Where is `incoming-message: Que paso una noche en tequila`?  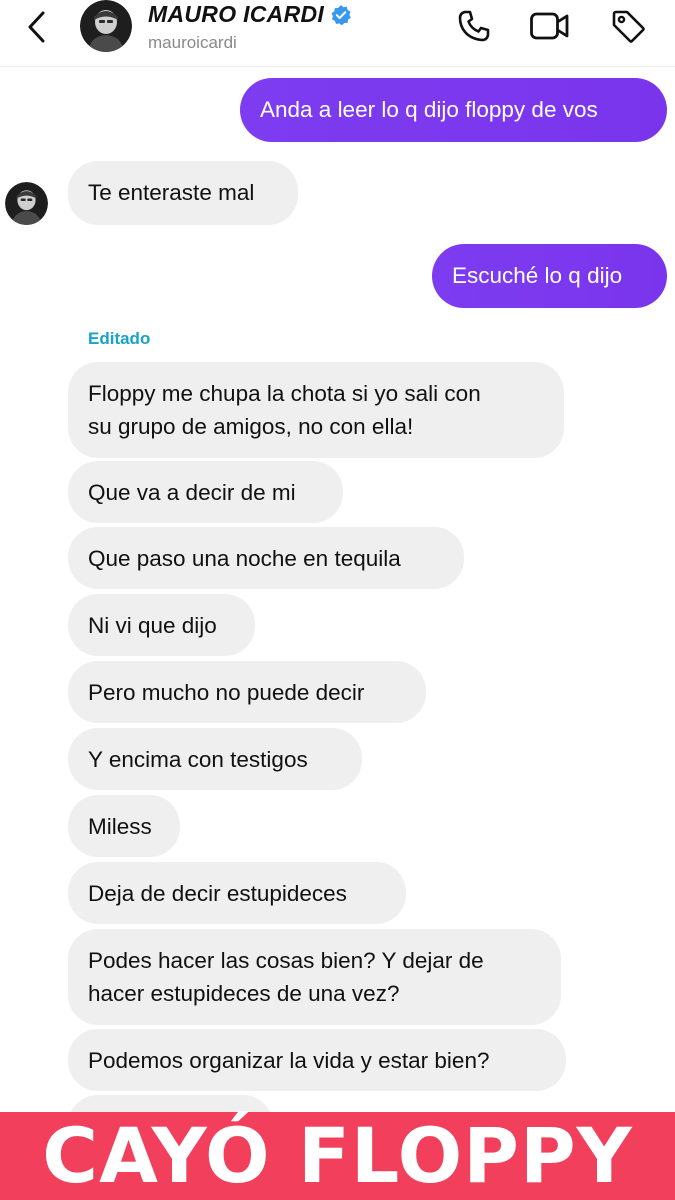
incoming-message: Que paso una noche en tequila is located at coordinates (266, 558).